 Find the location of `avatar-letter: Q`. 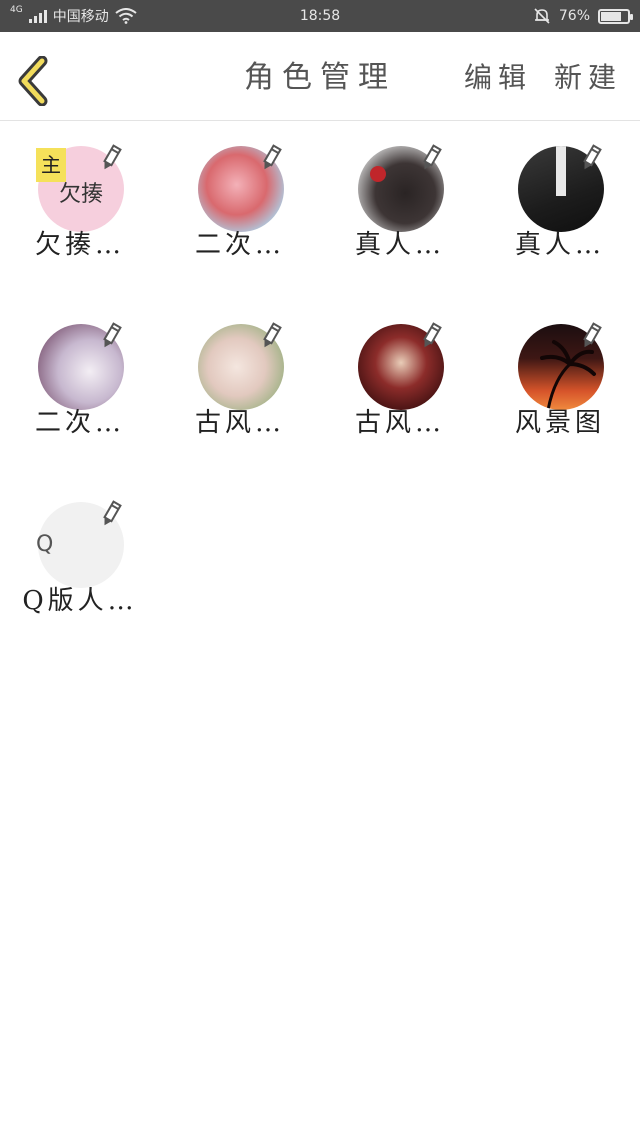

avatar-letter: Q is located at coordinates (45, 544).